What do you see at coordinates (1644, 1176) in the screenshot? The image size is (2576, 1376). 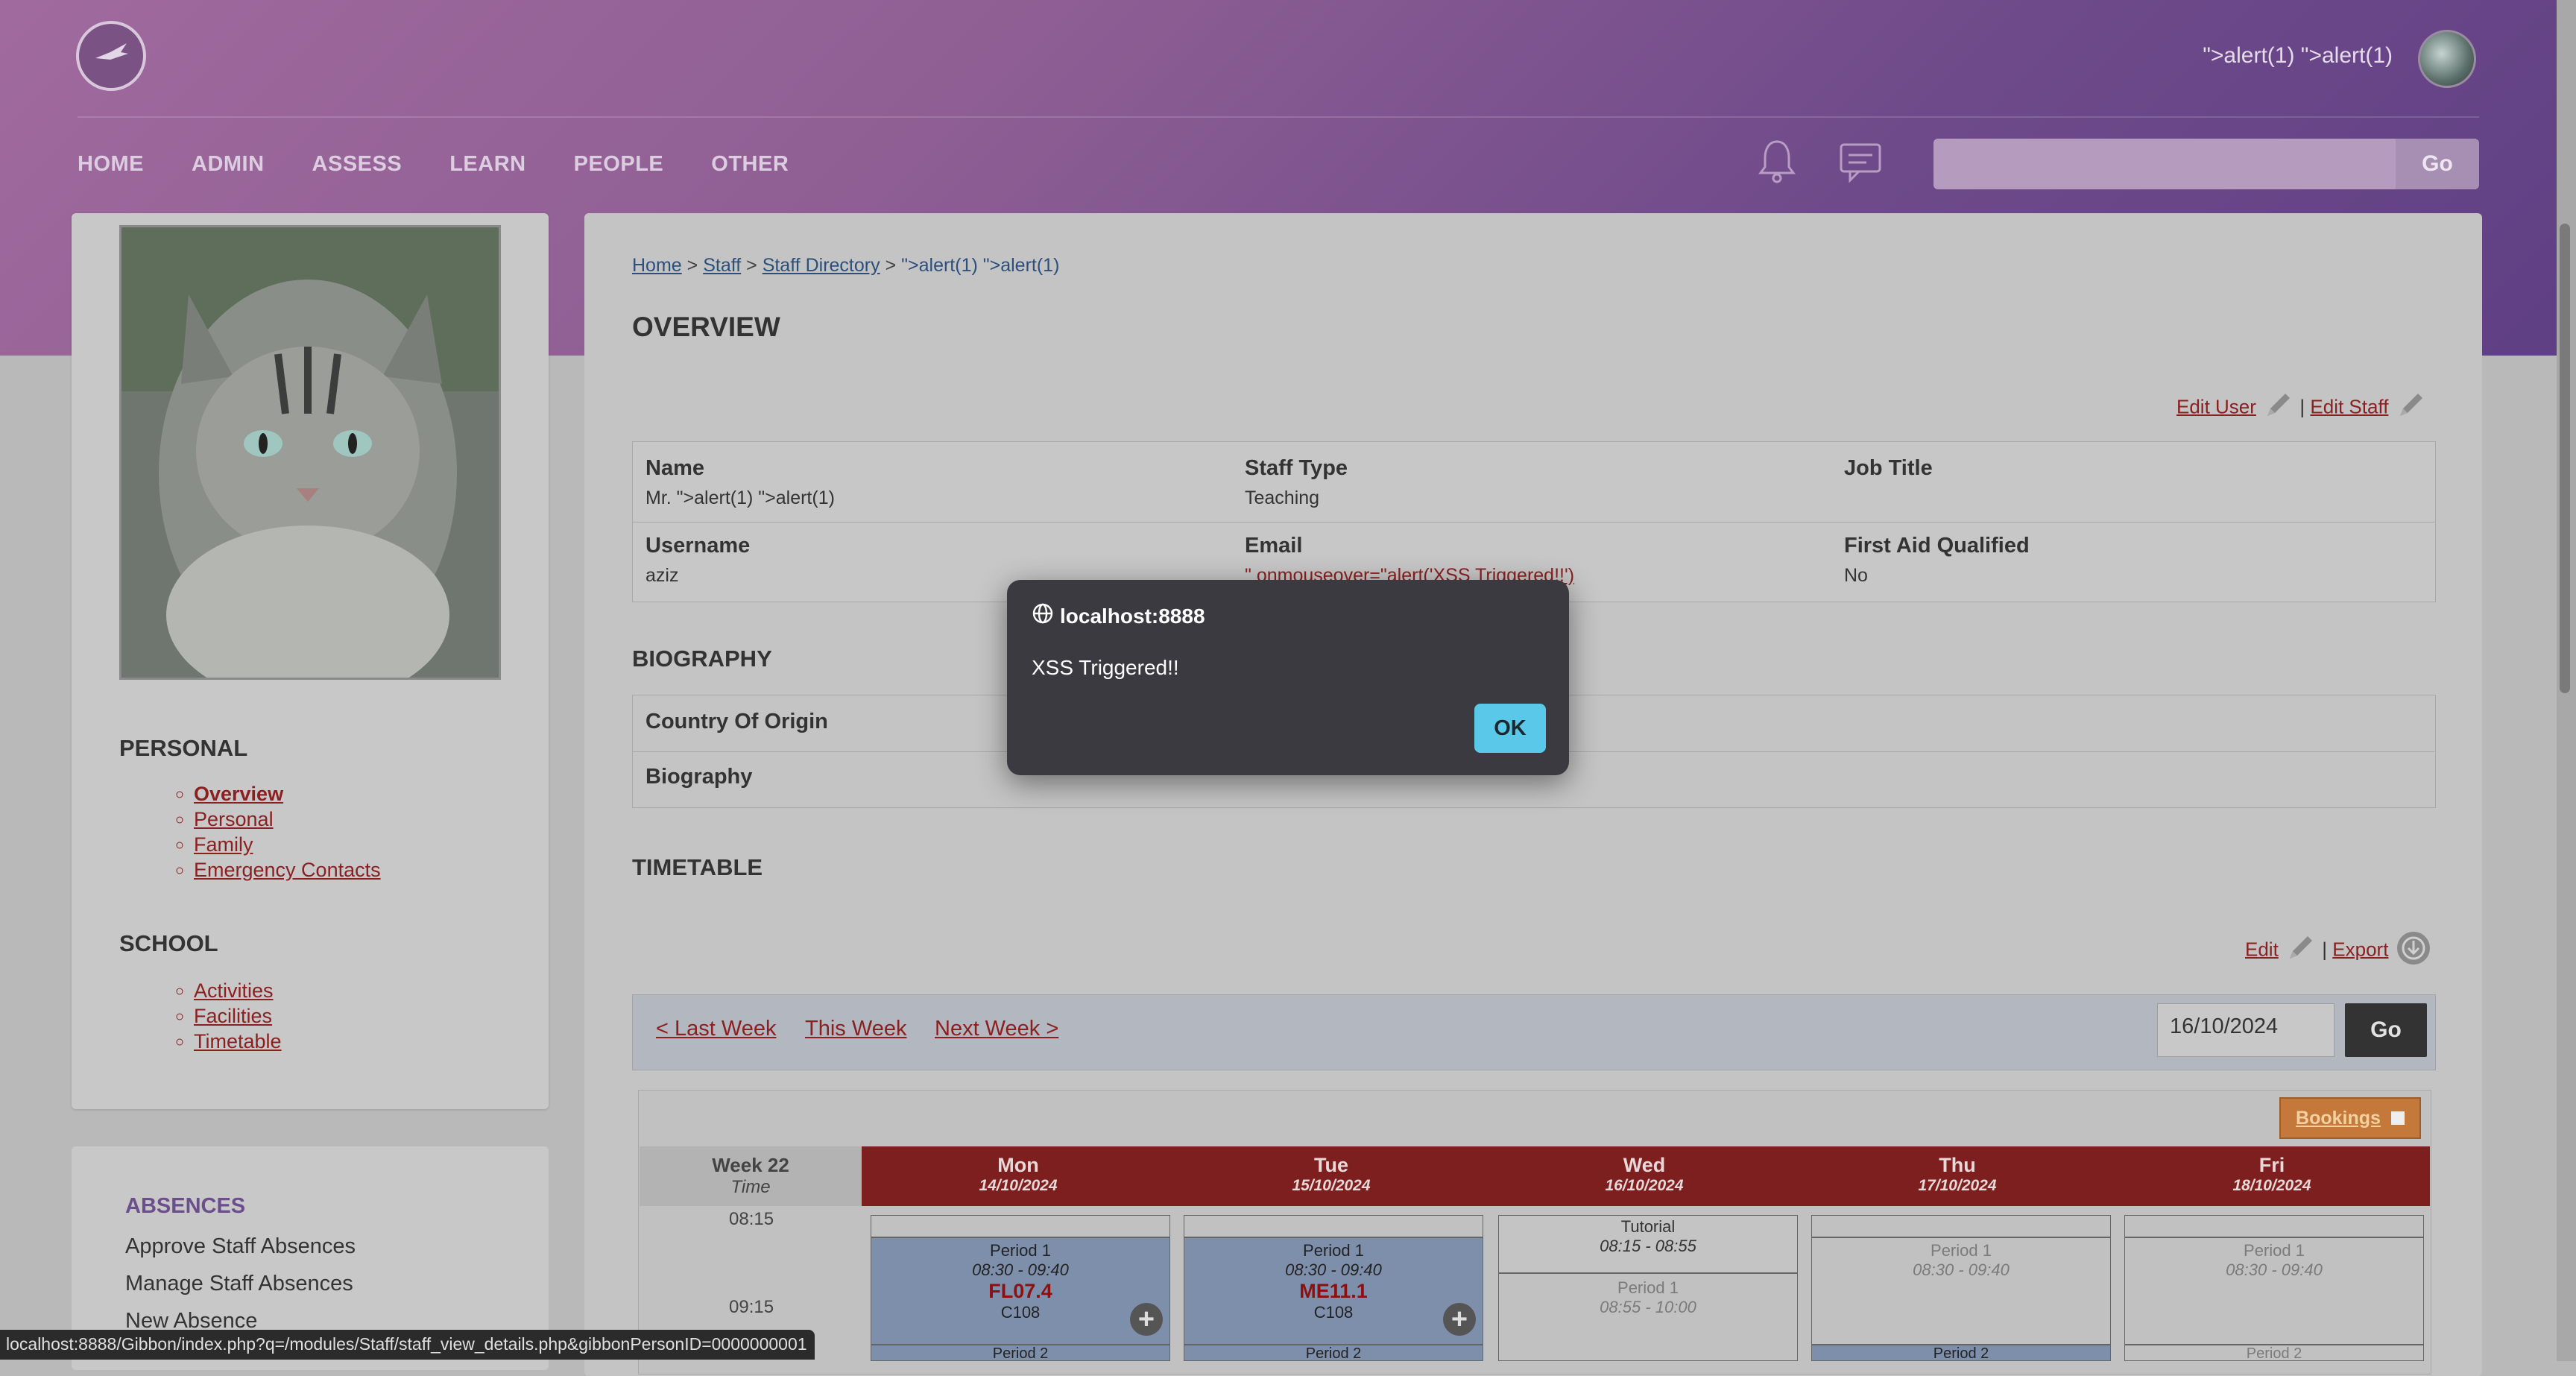 I see `day-header-wed: Wed 16/10/2024` at bounding box center [1644, 1176].